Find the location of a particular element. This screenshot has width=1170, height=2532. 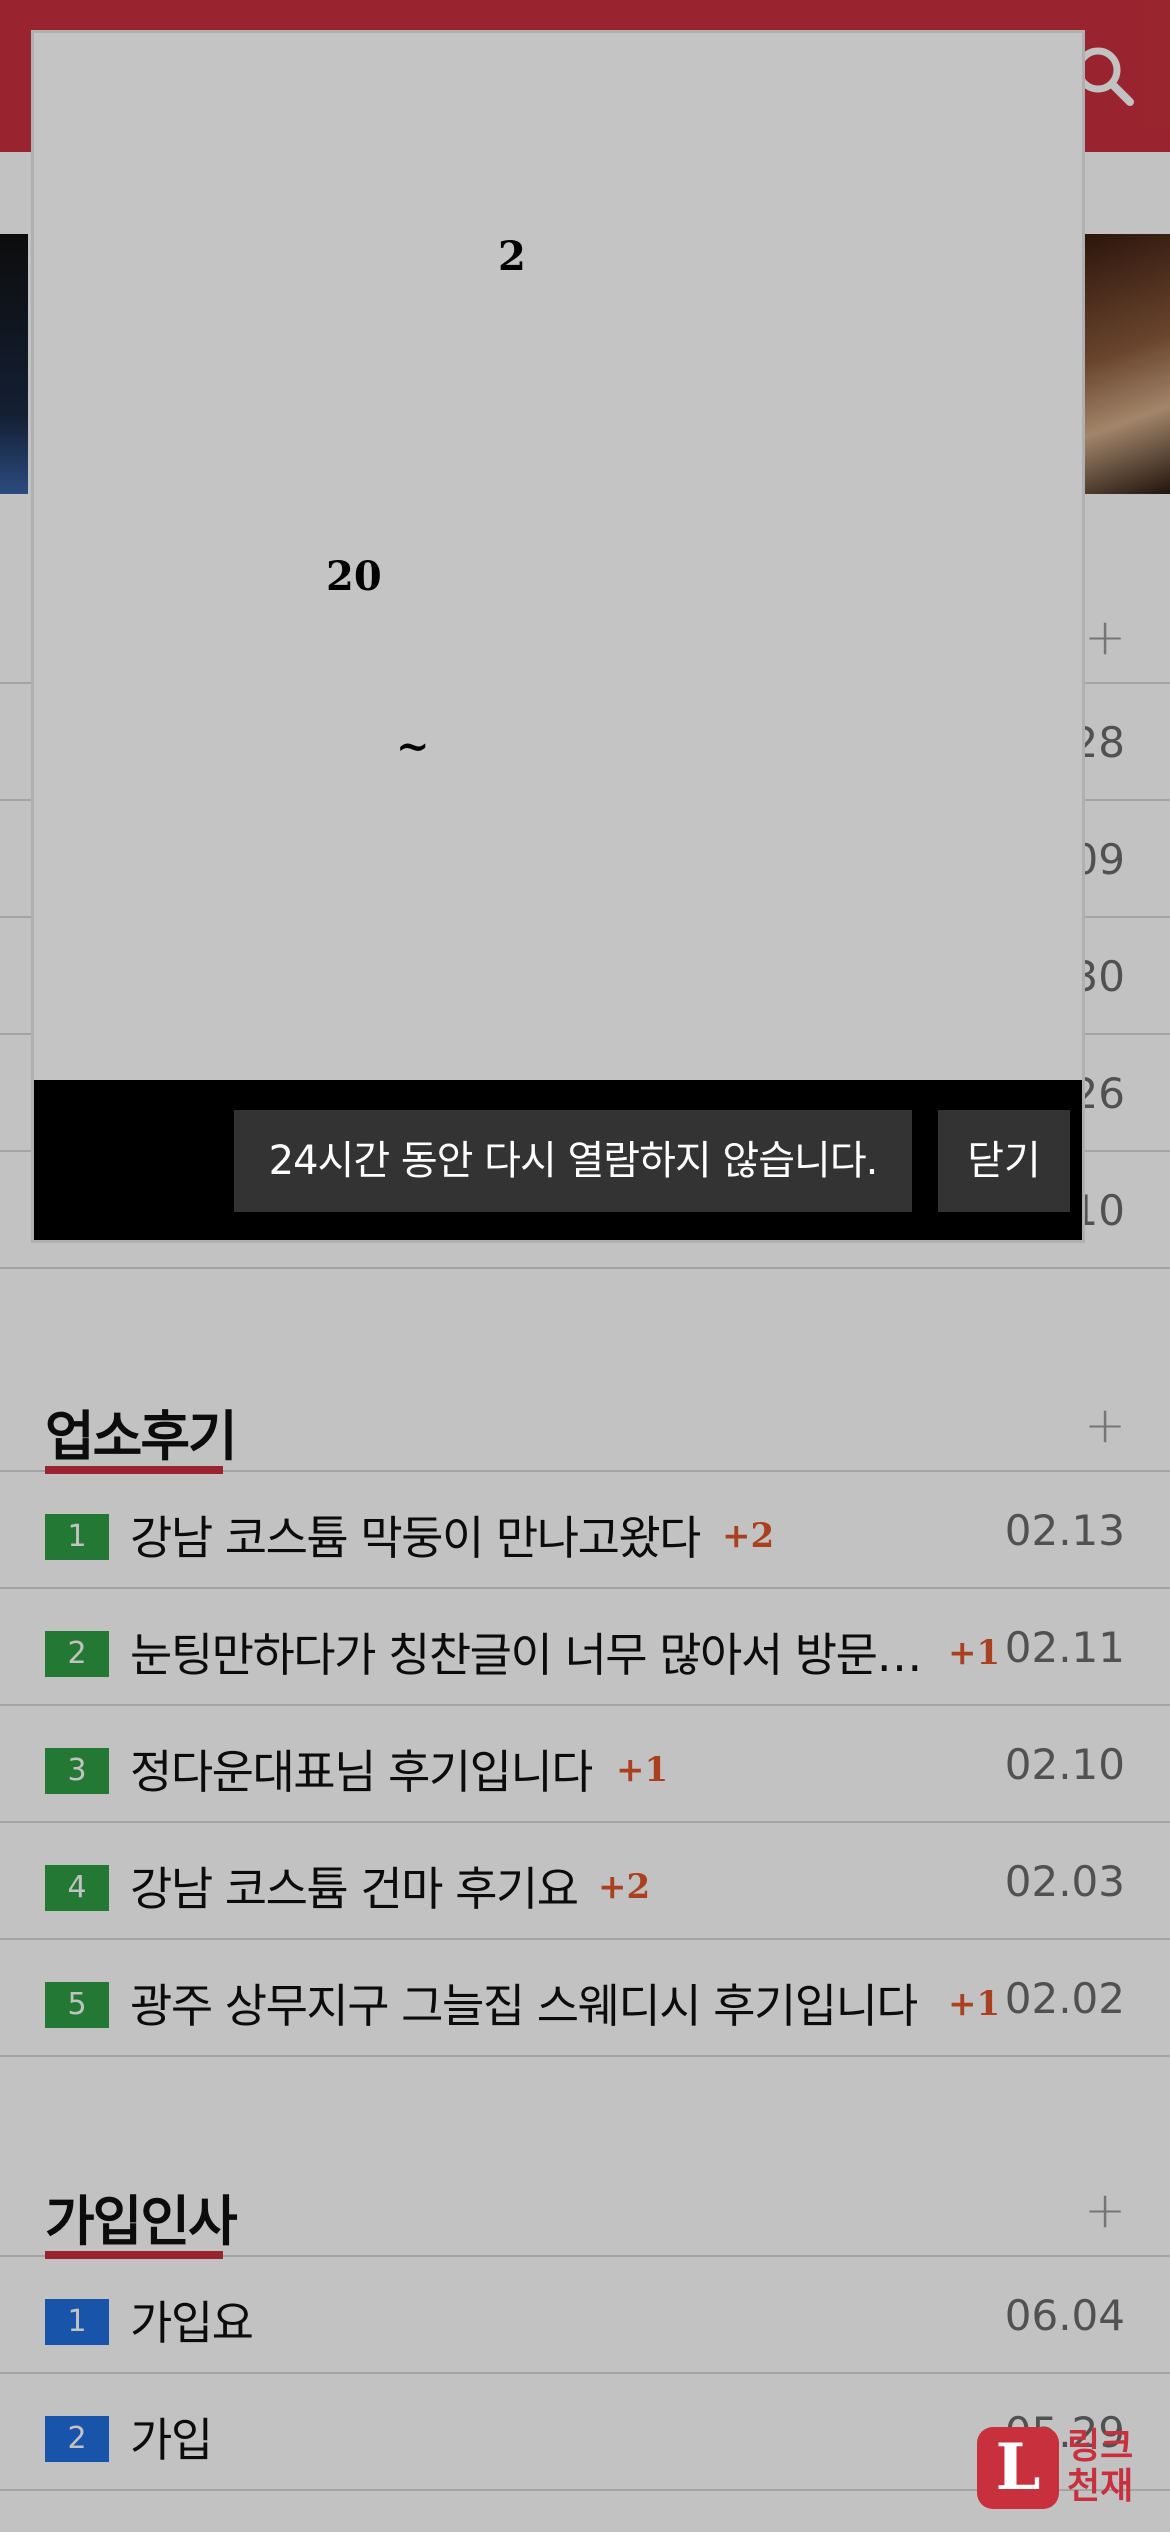

popup-text-line: 20 is located at coordinates (354, 576).